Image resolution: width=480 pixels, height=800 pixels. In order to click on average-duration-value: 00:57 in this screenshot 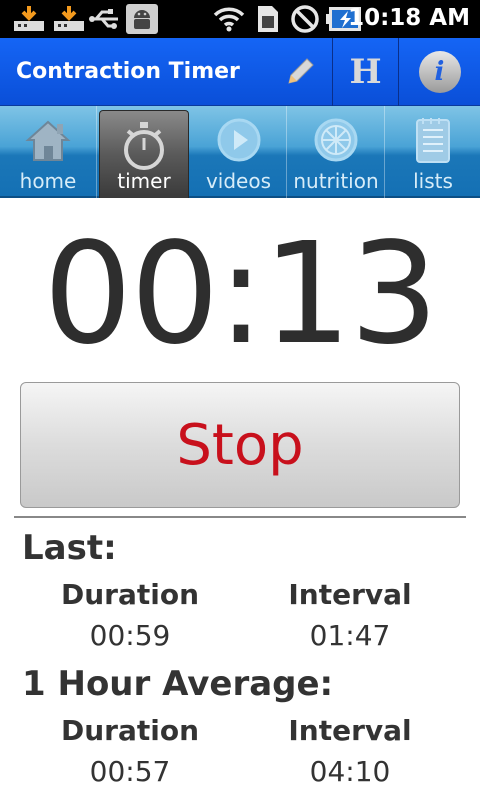, I will do `click(130, 771)`.